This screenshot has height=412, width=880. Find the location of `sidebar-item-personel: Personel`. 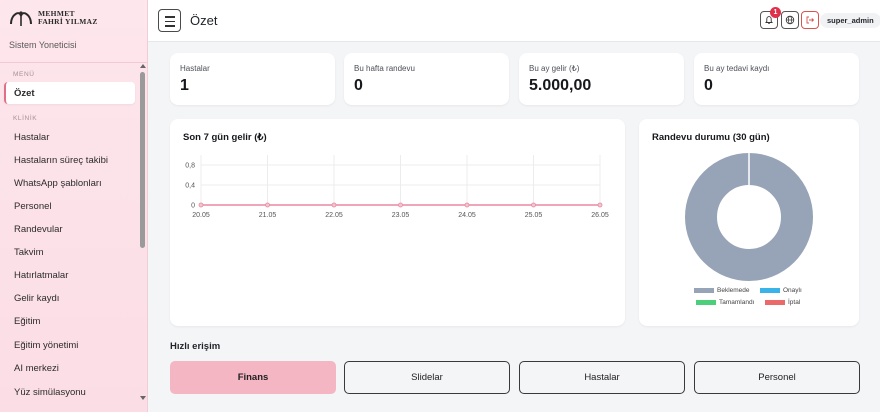

sidebar-item-personel: Personel is located at coordinates (69, 206).